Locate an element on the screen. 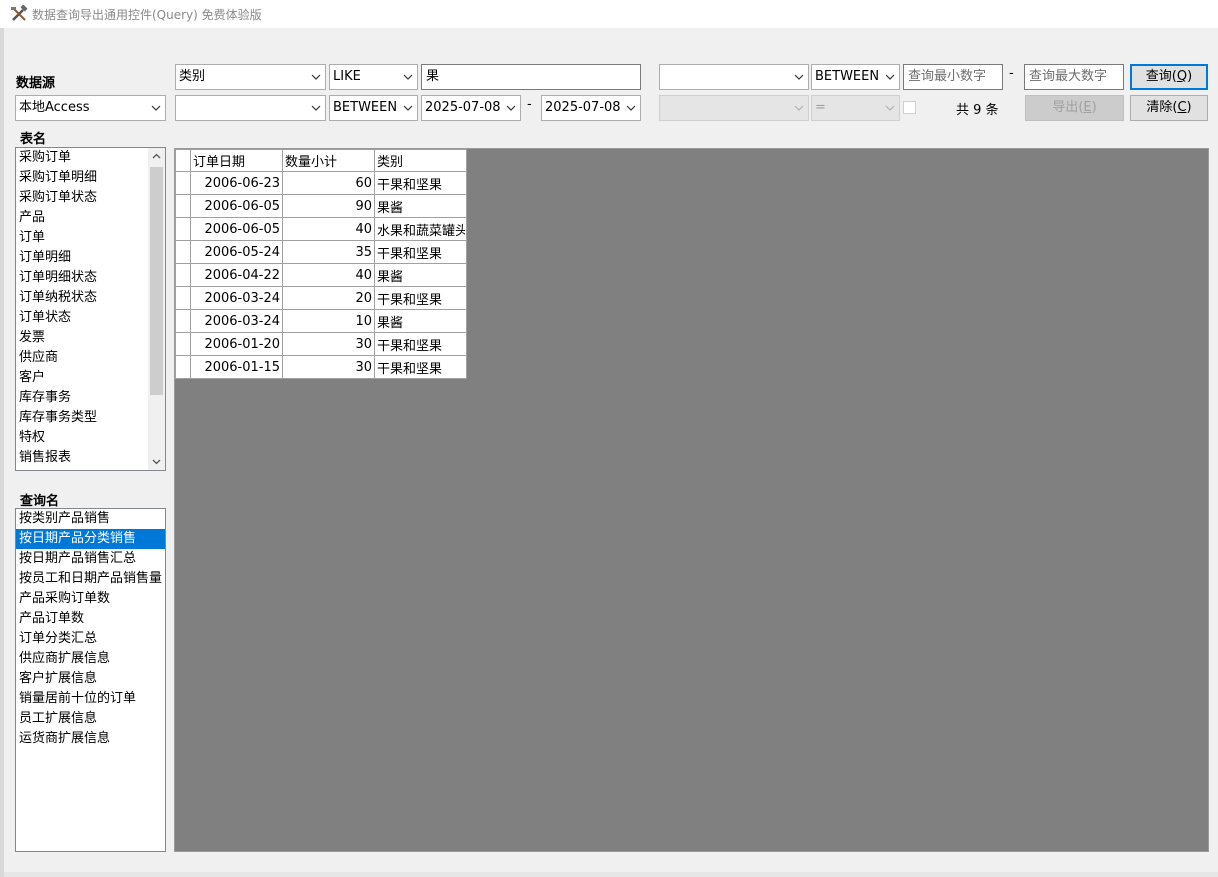 This screenshot has width=1218, height=877. table-row: 2006-04-22 40 果酱 is located at coordinates (321, 275).